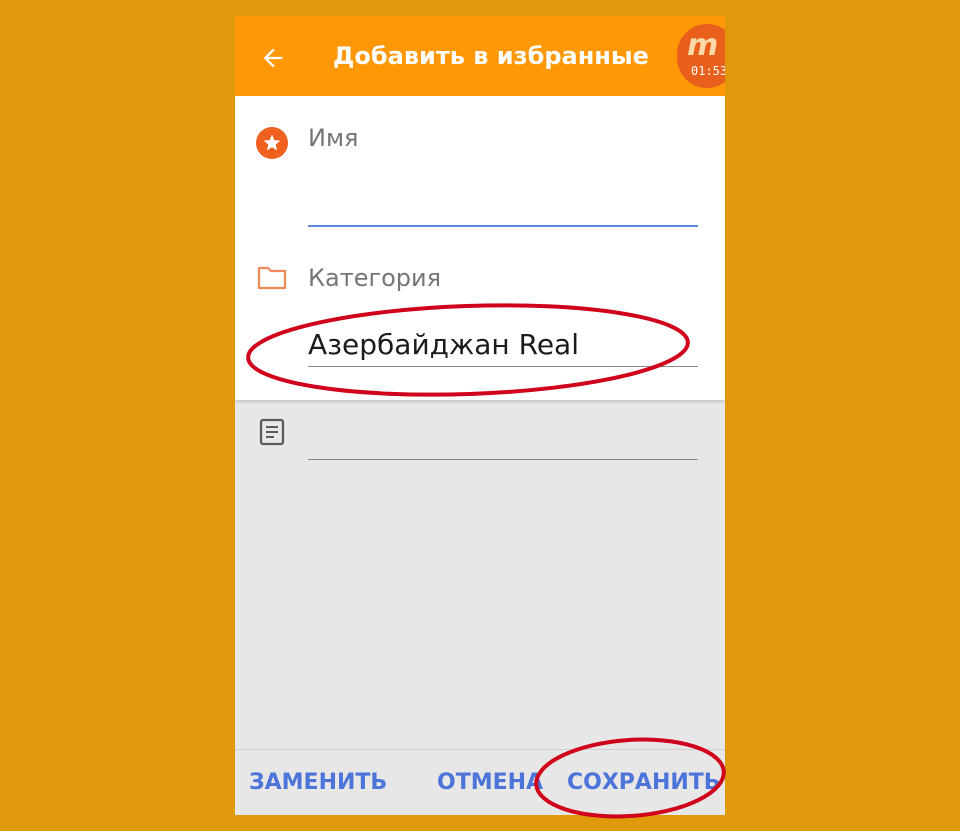  What do you see at coordinates (333, 138) in the screenshot?
I see `name-label: Имя` at bounding box center [333, 138].